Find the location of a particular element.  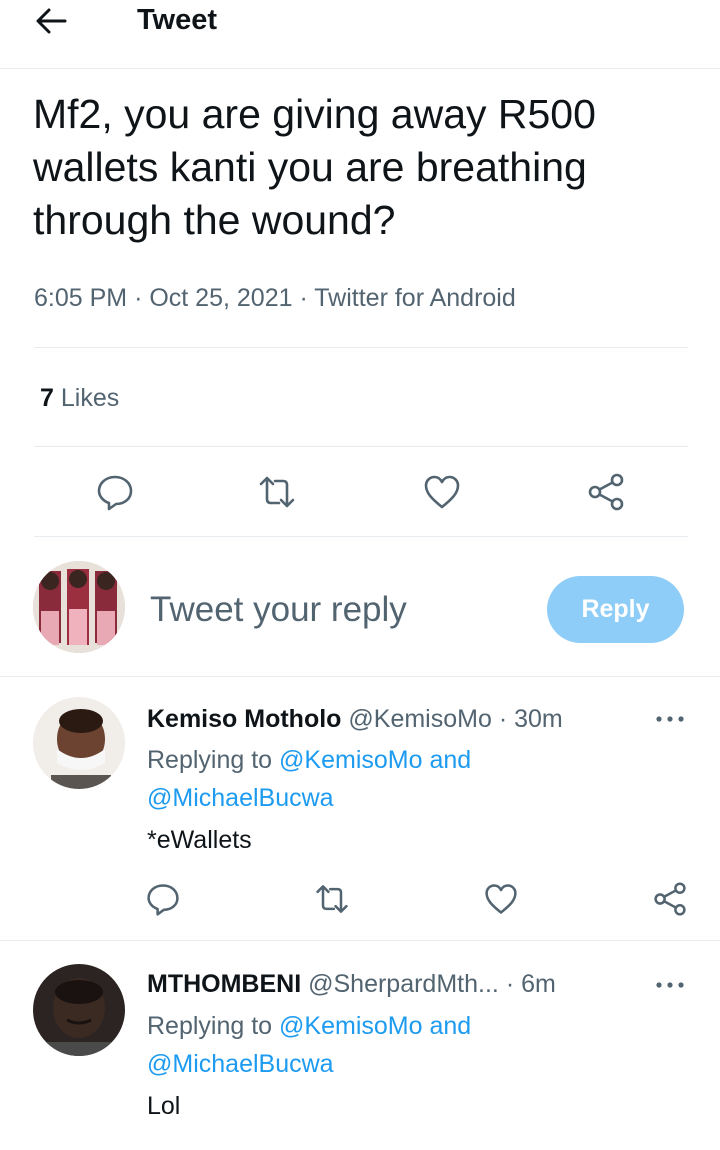

reply-input: Tweet your reply is located at coordinates (278, 610).